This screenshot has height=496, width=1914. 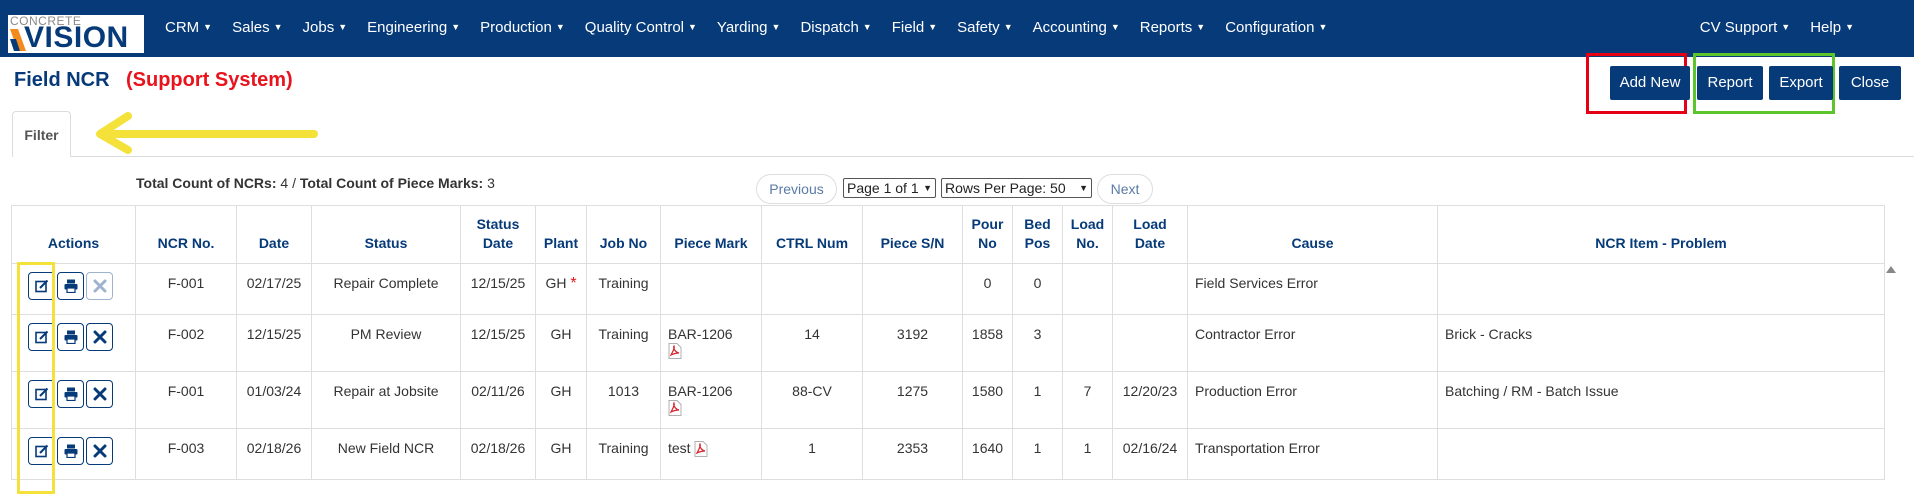 I want to click on header-cause: Cause, so click(x=1312, y=234).